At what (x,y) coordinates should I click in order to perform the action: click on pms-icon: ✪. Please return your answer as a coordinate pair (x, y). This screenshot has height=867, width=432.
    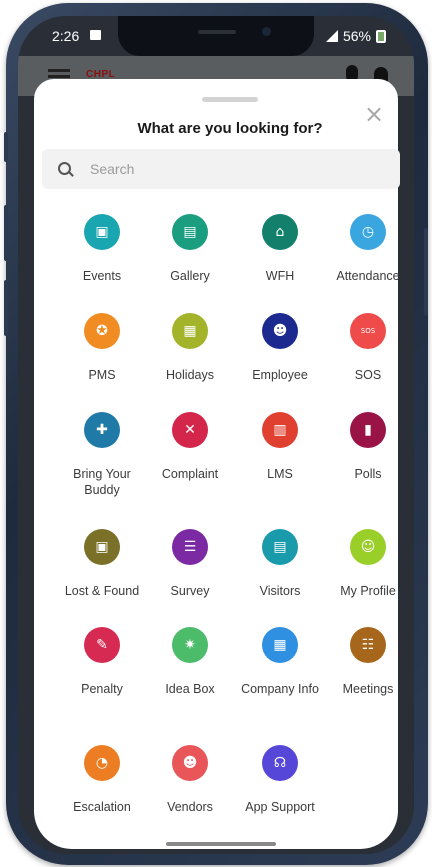
    Looking at the image, I should click on (102, 331).